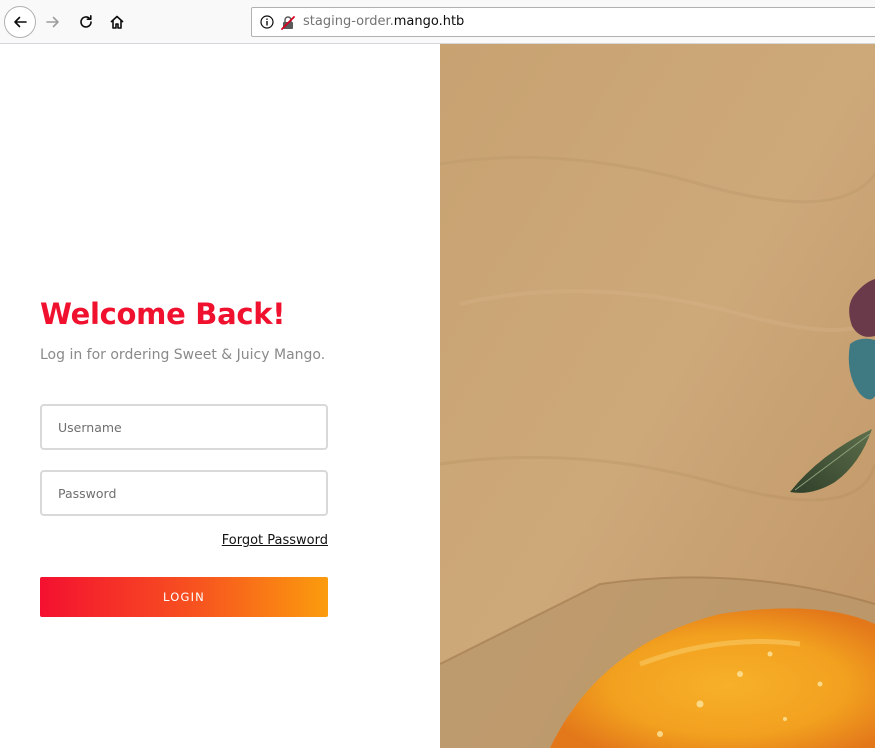 The width and height of the screenshot is (875, 748). What do you see at coordinates (275, 540) in the screenshot?
I see `forgot-password-link: Forgot Password` at bounding box center [275, 540].